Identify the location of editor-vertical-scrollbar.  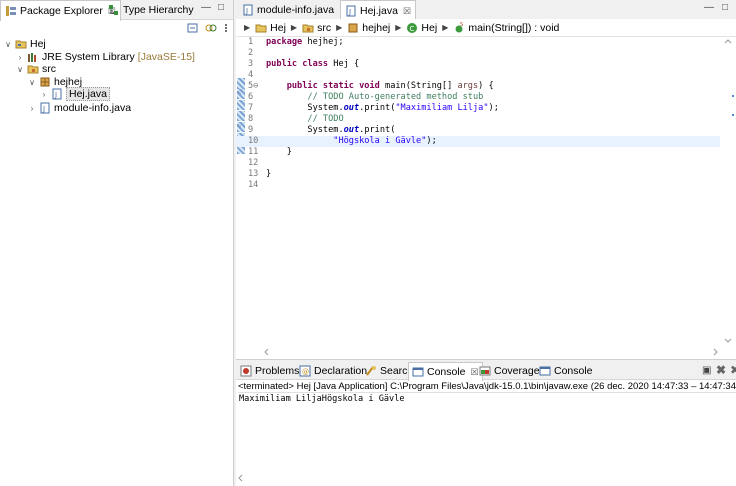
(728, 191).